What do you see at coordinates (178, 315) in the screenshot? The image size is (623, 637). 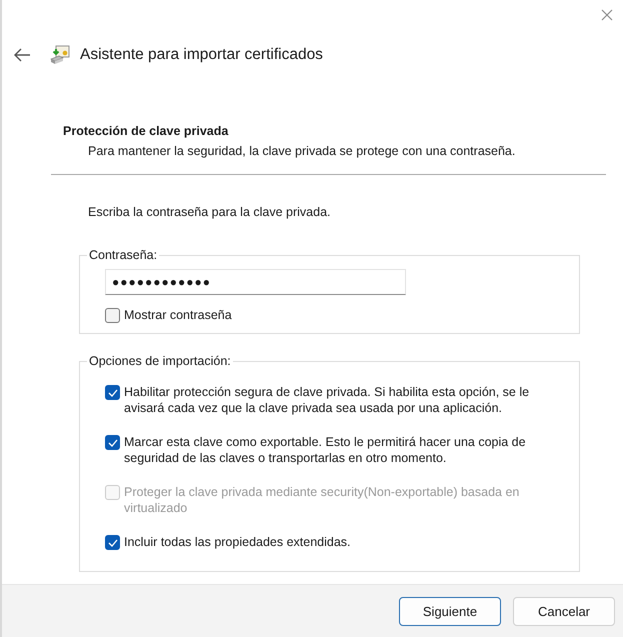 I see `checkbox-label: Mostrar contraseña` at bounding box center [178, 315].